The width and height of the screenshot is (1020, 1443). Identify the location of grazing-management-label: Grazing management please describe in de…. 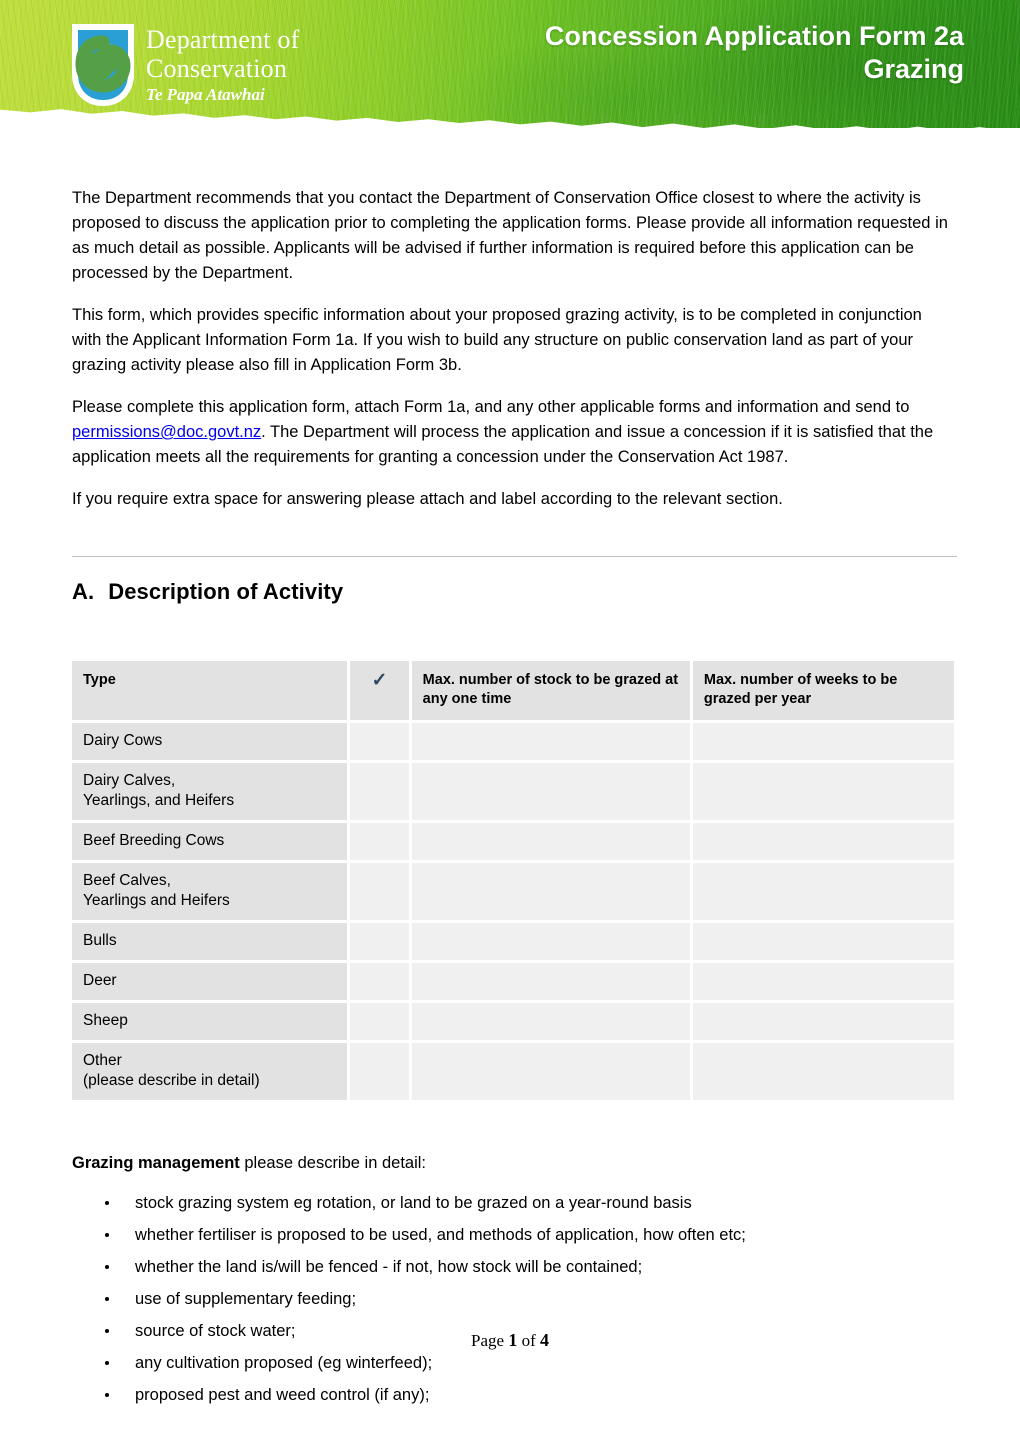
(514, 1163).